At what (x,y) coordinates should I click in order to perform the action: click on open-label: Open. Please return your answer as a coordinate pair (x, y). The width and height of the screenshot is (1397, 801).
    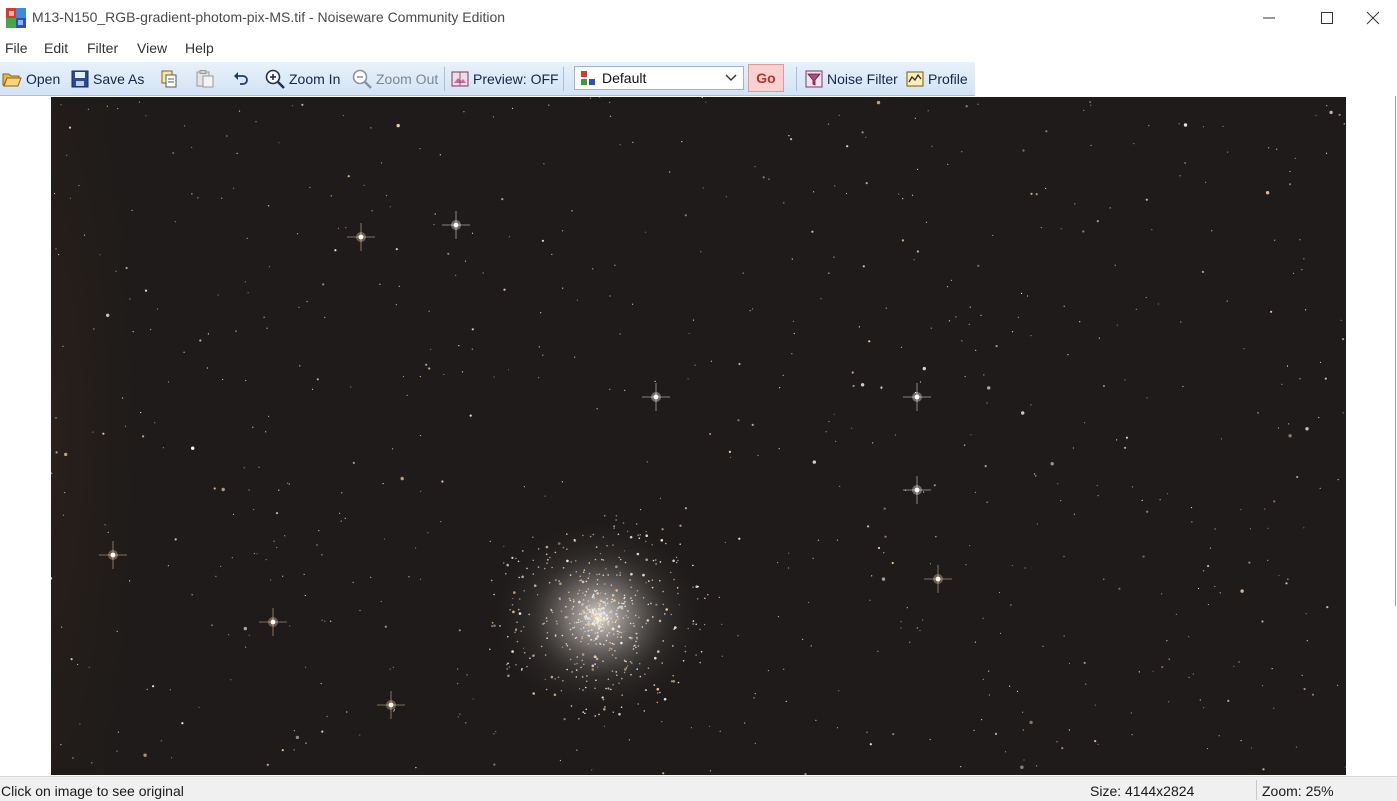
    Looking at the image, I should click on (43, 79).